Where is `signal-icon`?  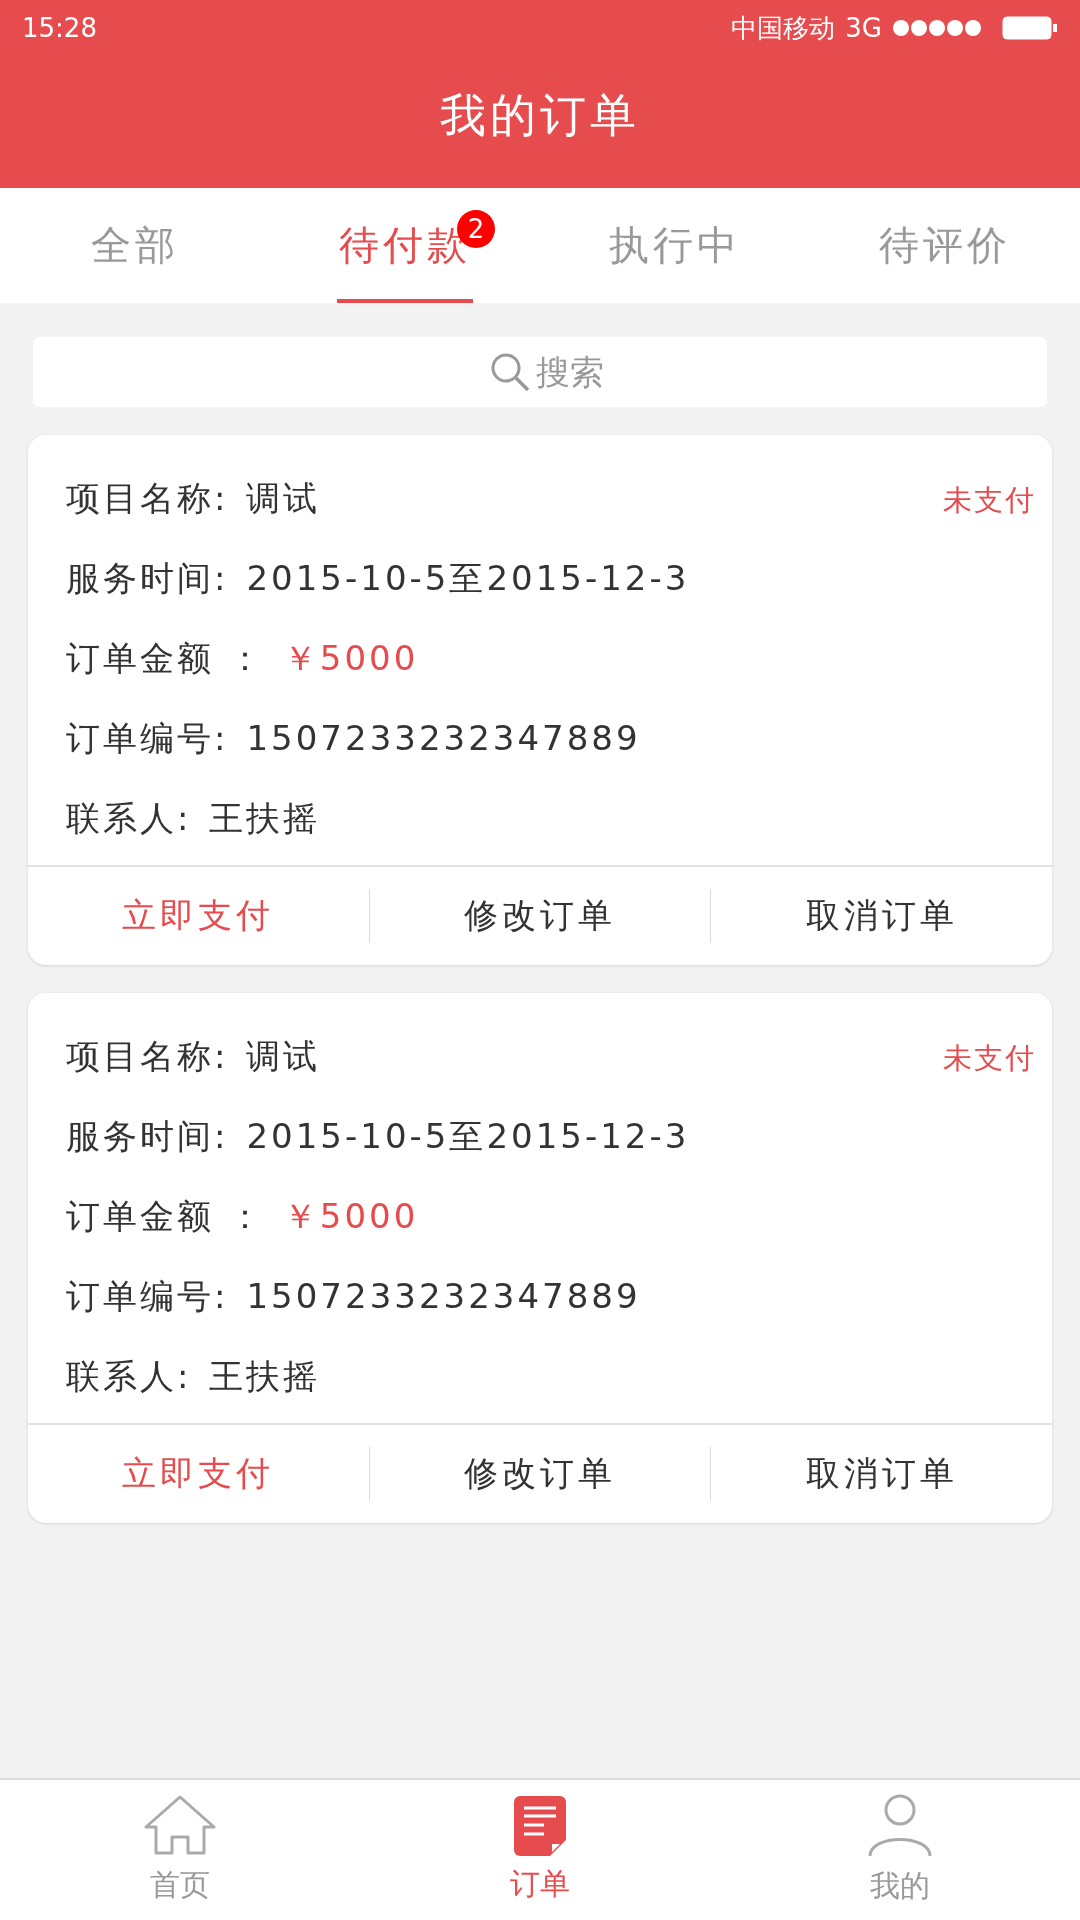
signal-icon is located at coordinates (937, 28).